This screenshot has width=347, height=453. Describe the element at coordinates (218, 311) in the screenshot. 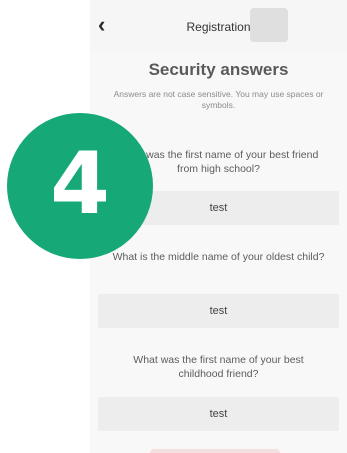

I see `security-answer-2: test` at that location.